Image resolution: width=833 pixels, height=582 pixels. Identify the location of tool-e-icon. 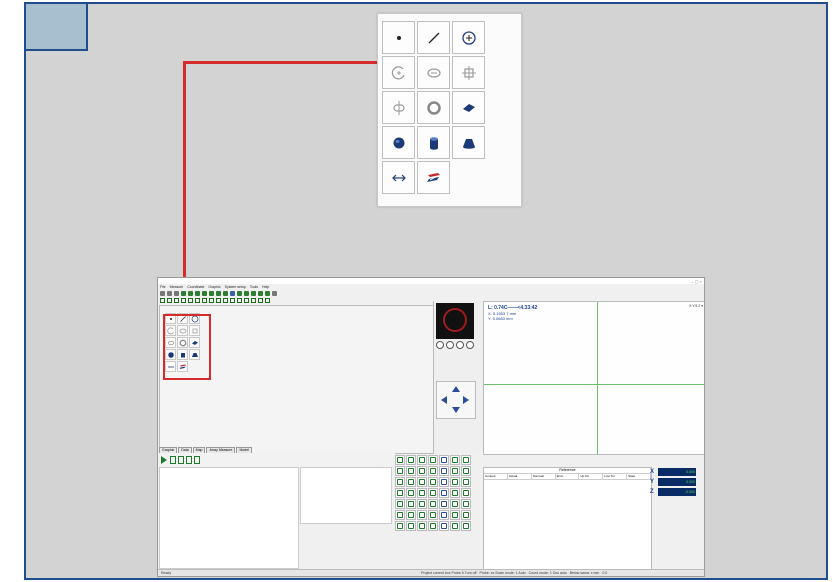
(190, 300).